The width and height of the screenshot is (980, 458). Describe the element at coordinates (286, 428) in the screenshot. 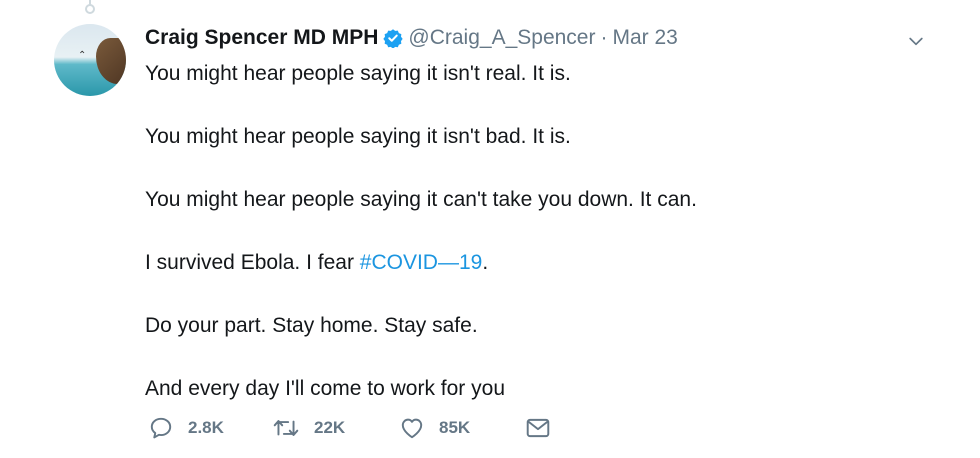

I see `retweet-arrows-icon` at that location.